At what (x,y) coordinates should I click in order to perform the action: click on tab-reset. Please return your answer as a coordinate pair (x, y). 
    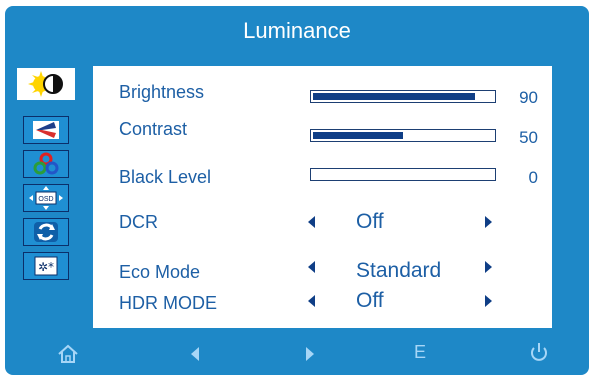
    Looking at the image, I should click on (46, 232).